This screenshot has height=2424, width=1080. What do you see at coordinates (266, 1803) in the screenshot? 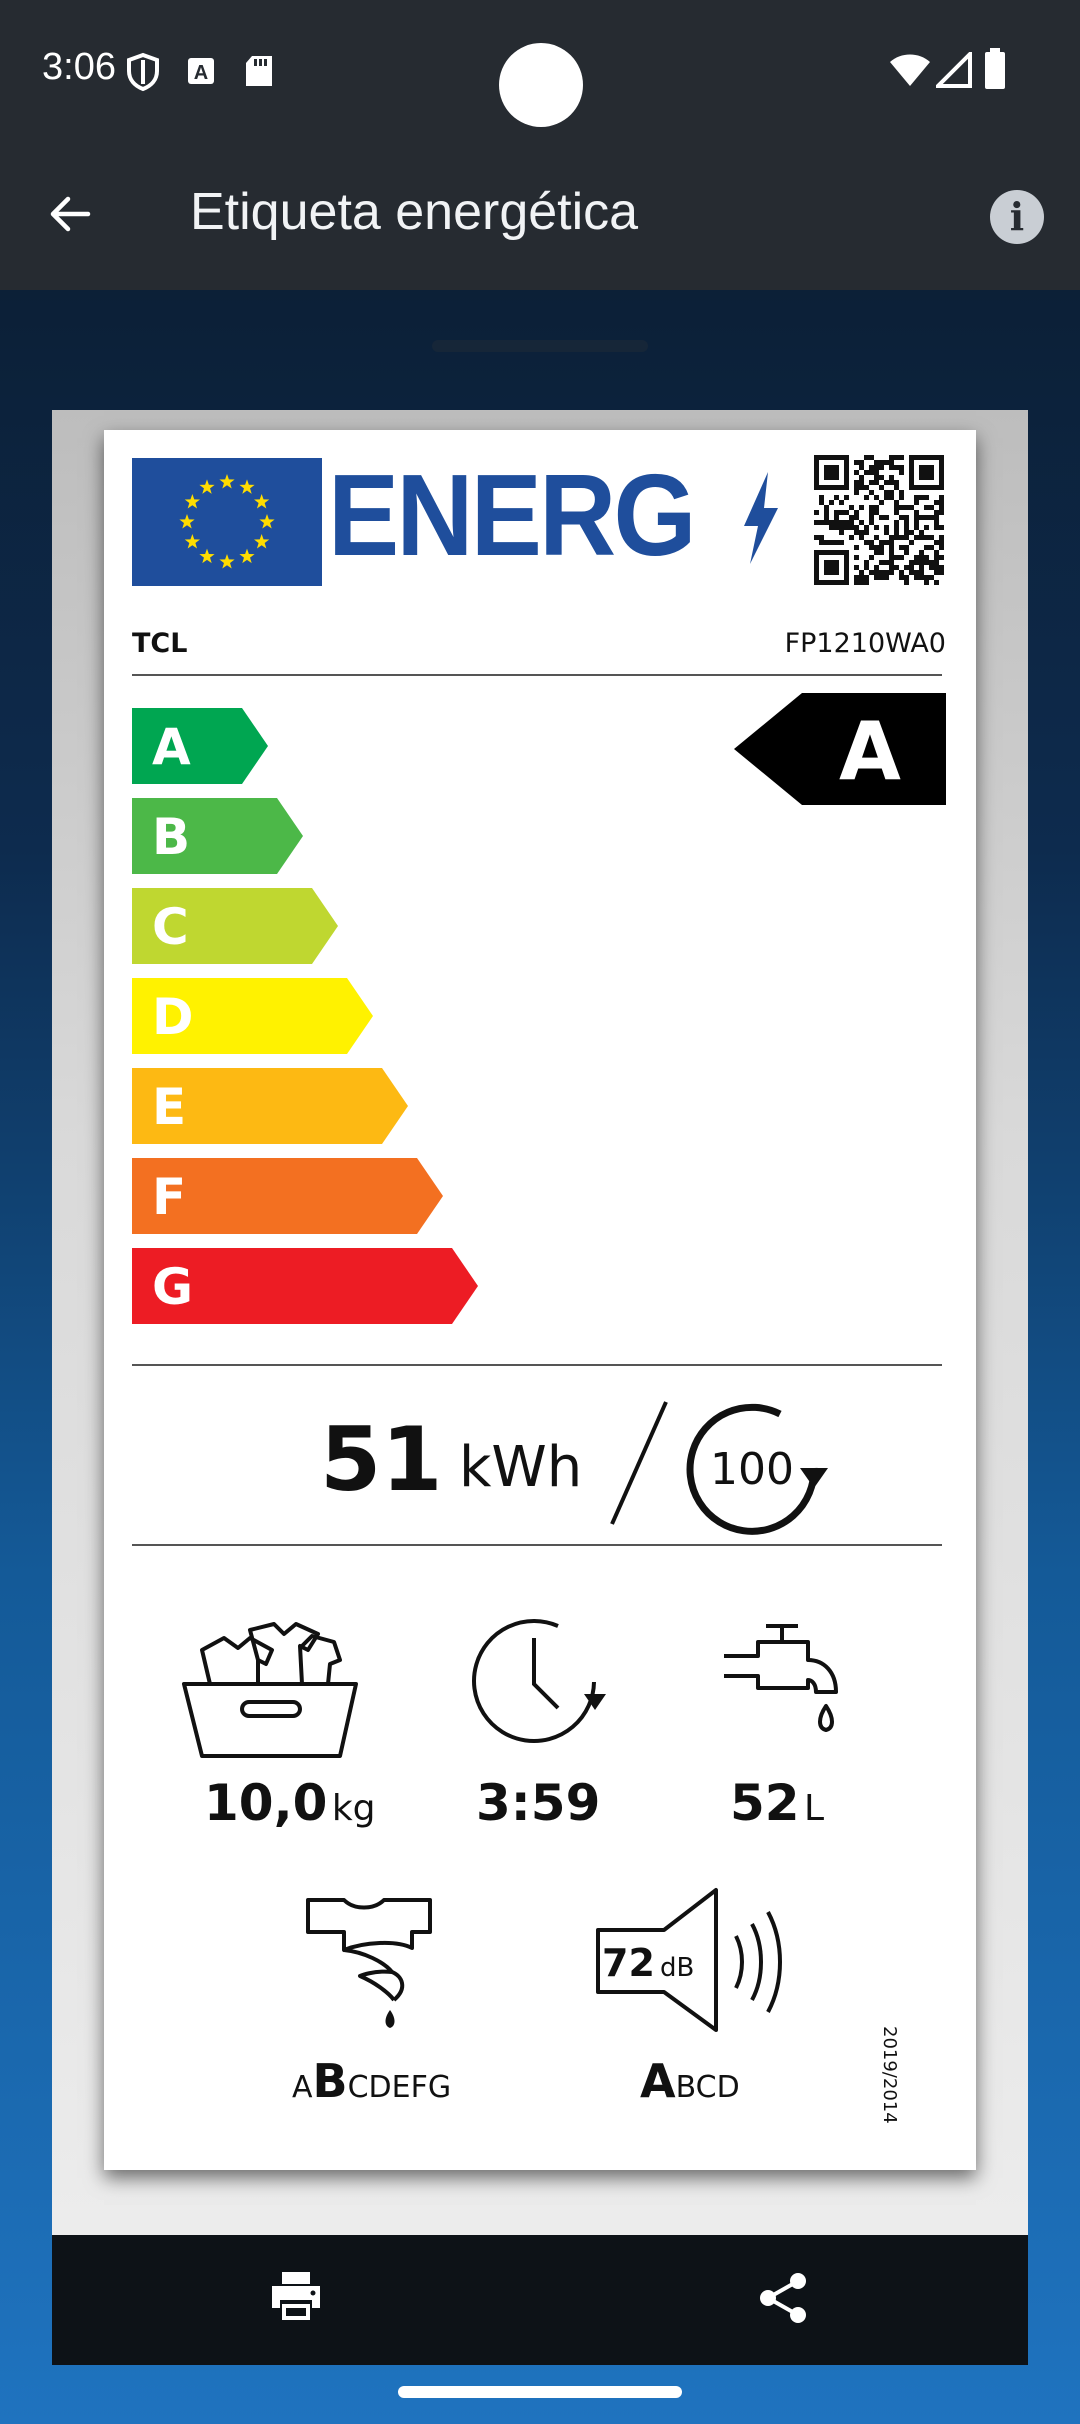
I see `capacity-value: 10,0` at bounding box center [266, 1803].